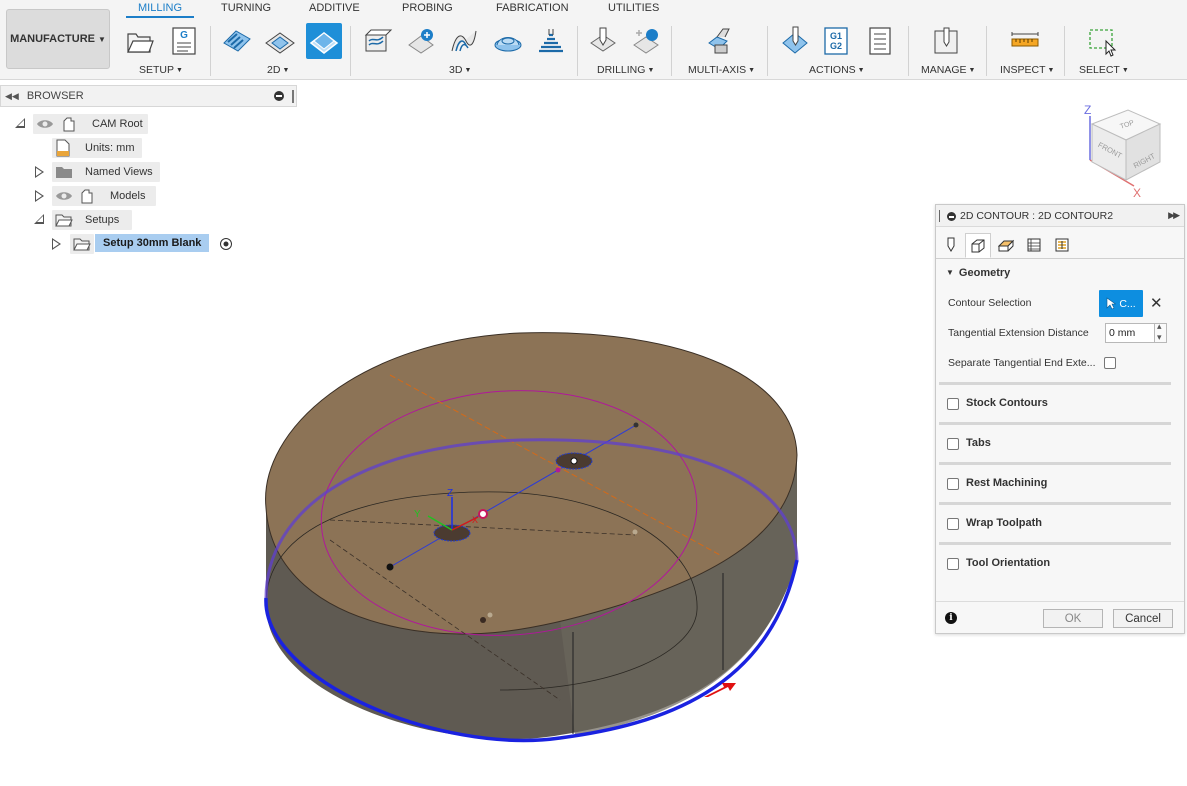 This screenshot has width=1187, height=786. I want to click on tree-item-label: Named Views, so click(119, 172).